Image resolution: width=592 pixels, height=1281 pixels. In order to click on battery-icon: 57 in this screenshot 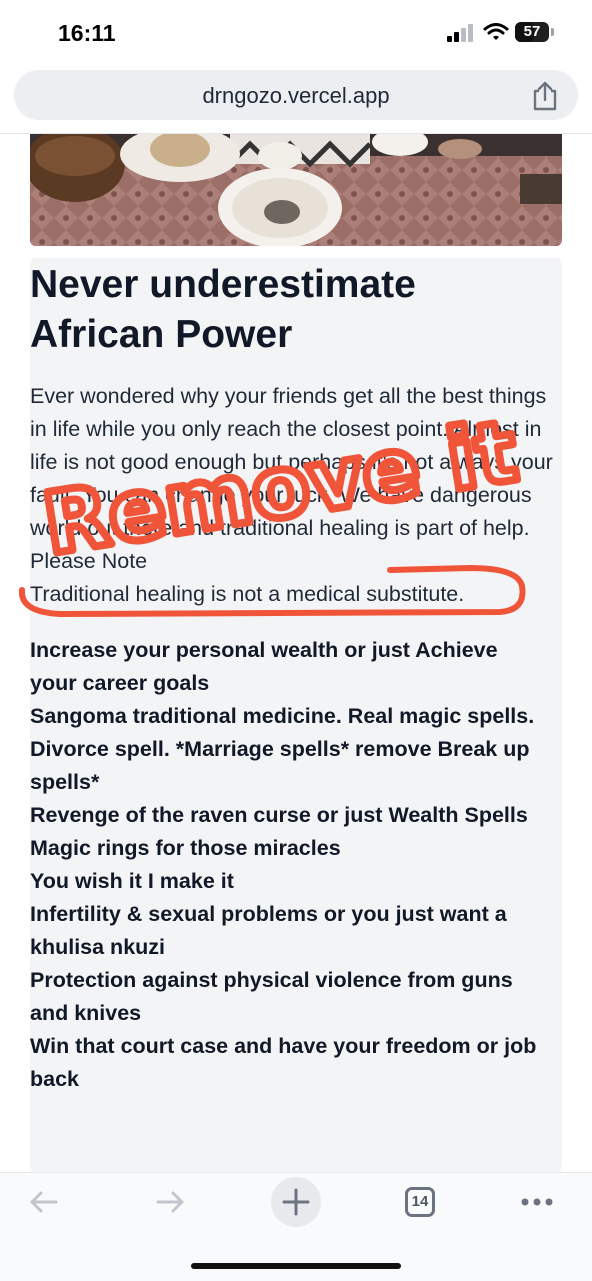, I will do `click(532, 32)`.